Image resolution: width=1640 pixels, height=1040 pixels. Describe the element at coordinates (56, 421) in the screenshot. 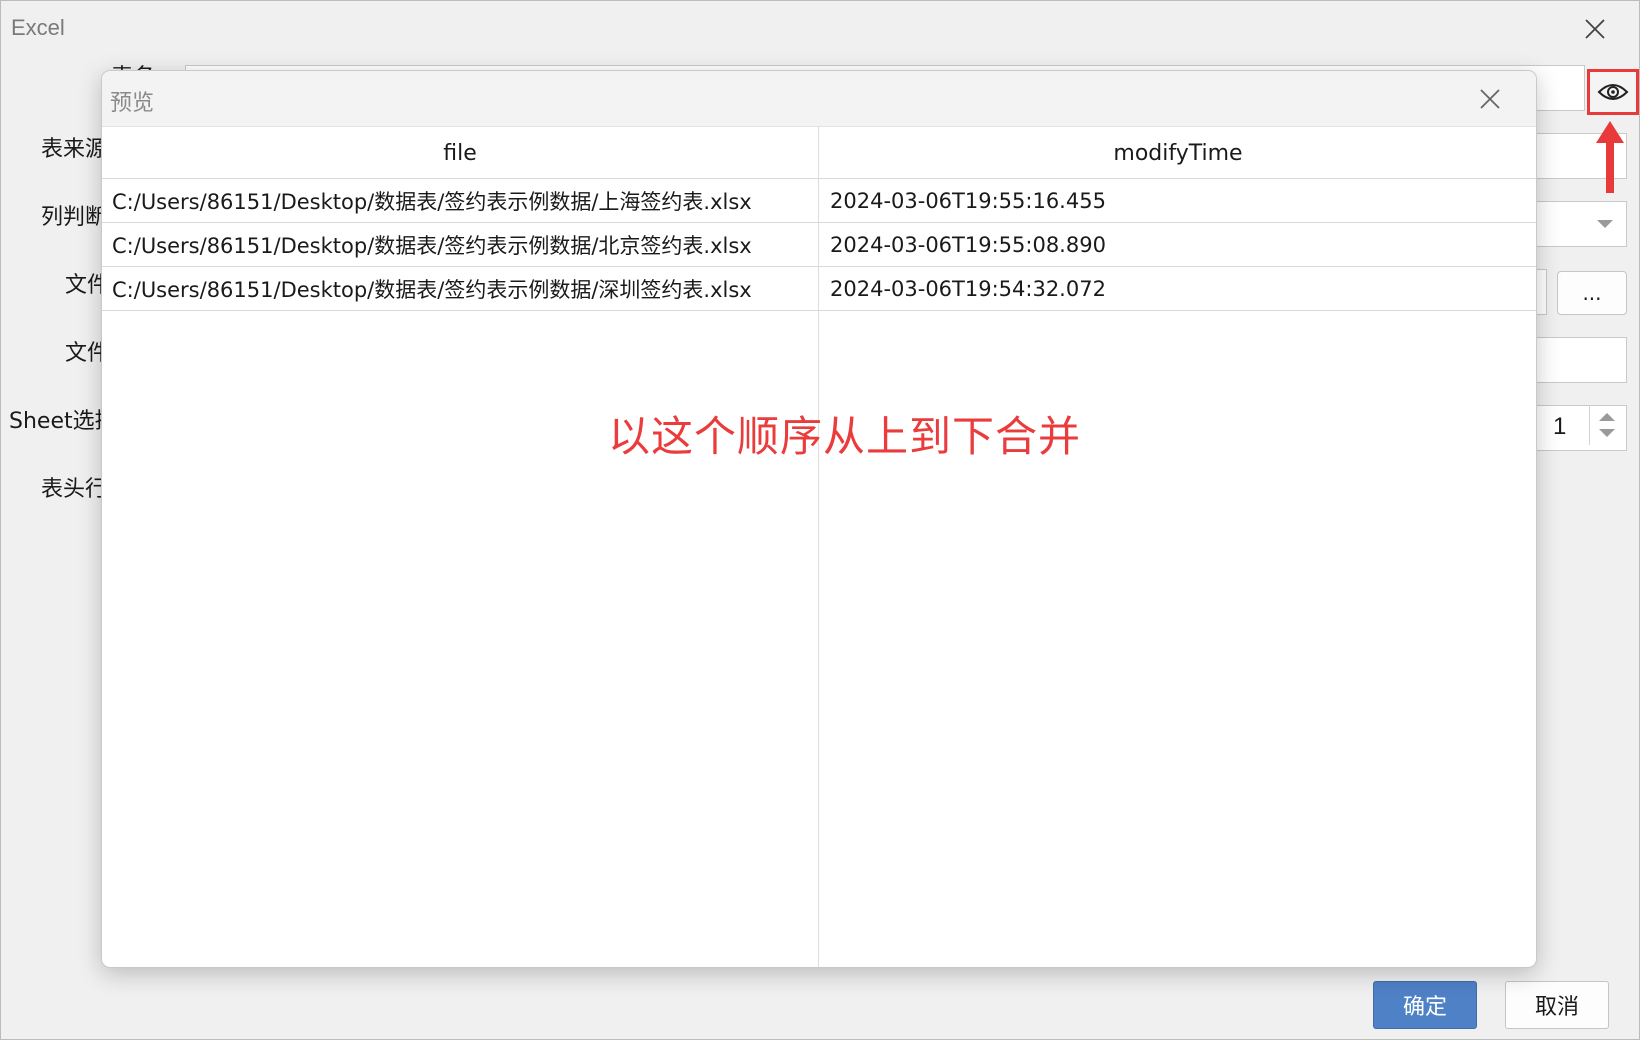

I see `label-sheet-select: Sheet选择` at that location.